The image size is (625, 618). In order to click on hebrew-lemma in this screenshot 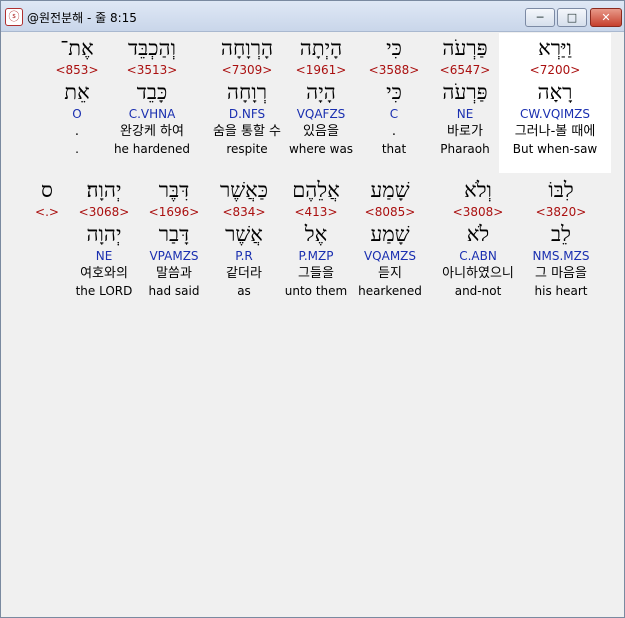, I will do `click(47, 234)`.